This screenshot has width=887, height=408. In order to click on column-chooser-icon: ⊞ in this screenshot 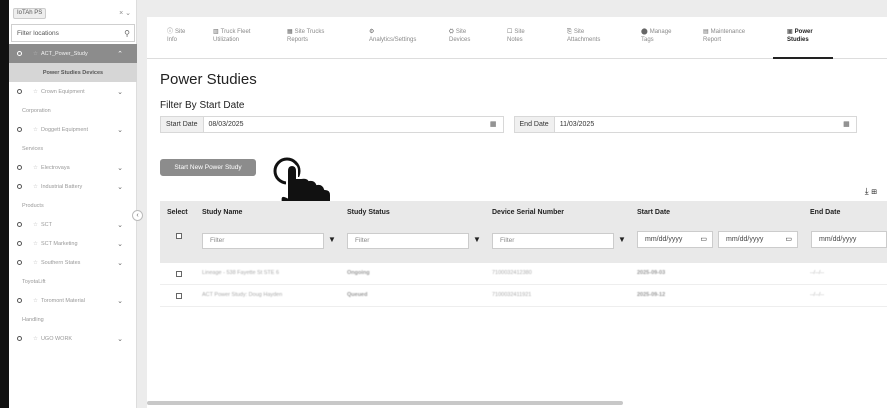, I will do `click(874, 191)`.